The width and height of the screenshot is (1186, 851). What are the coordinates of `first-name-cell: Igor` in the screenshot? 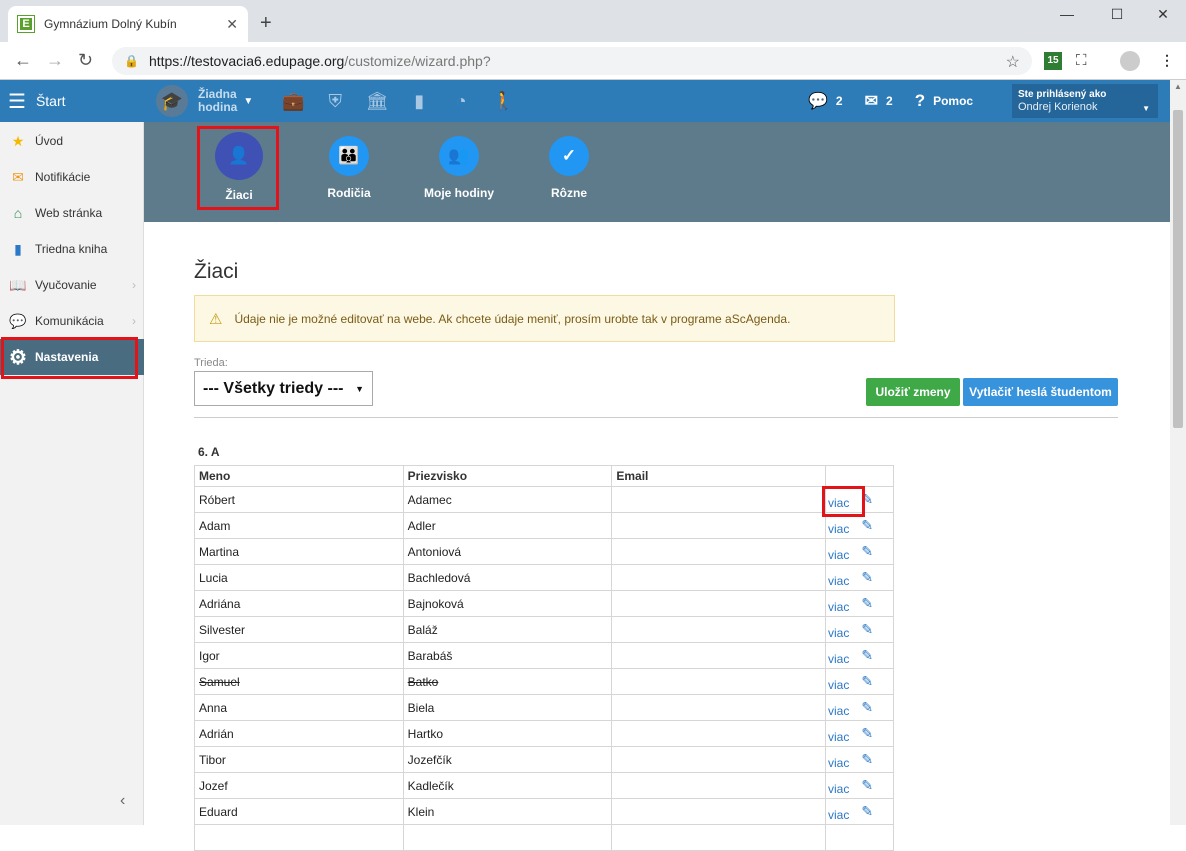 It's located at (299, 655).